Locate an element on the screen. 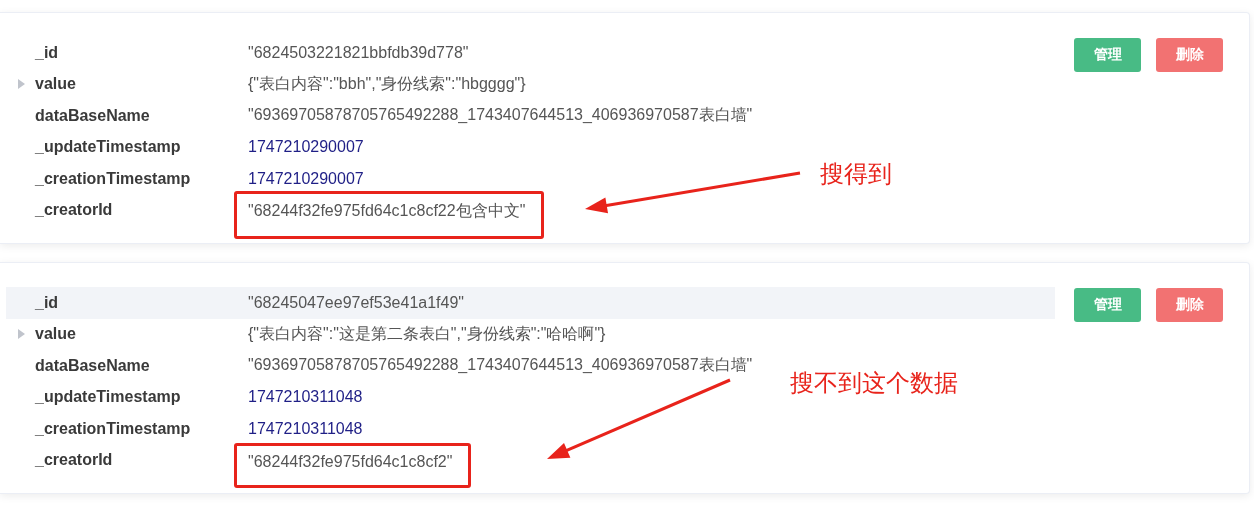 The width and height of the screenshot is (1254, 516). field-value: "68244f32fe975fd64c1c8cf22包含中文" is located at coordinates (389, 215).